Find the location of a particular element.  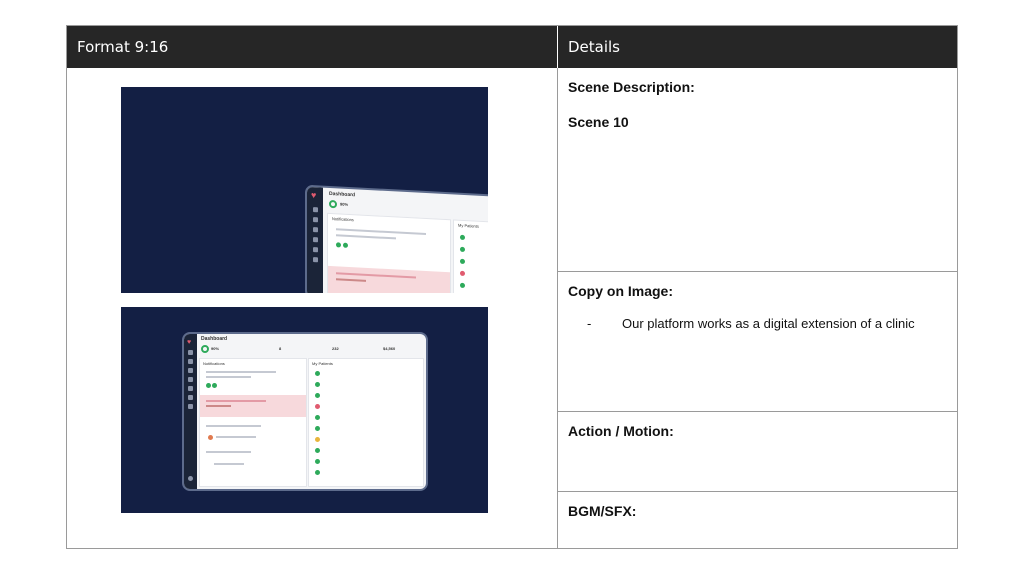

scene-value: Scene 10 is located at coordinates (598, 122).